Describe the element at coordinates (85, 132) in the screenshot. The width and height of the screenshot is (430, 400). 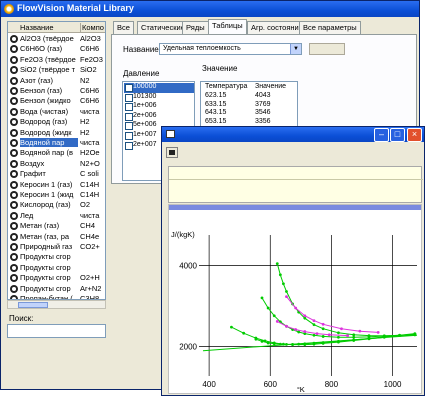
I see `material-formula: H2` at that location.